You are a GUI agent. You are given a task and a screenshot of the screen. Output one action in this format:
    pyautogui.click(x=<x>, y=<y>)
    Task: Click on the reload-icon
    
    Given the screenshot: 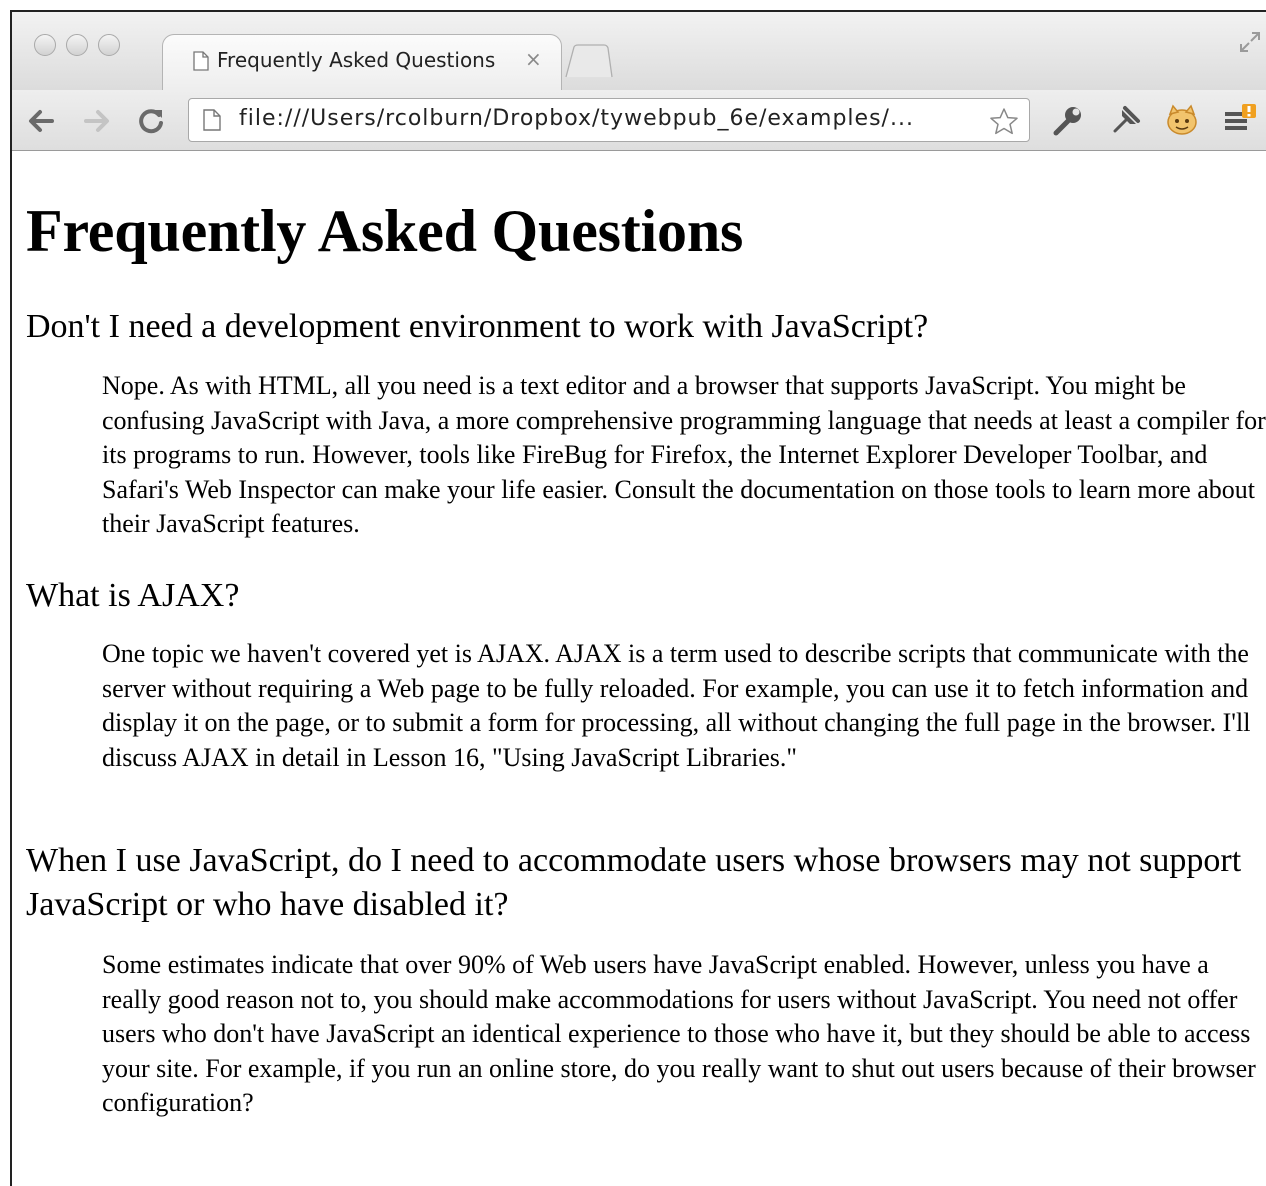 What is the action you would take?
    pyautogui.click(x=151, y=121)
    